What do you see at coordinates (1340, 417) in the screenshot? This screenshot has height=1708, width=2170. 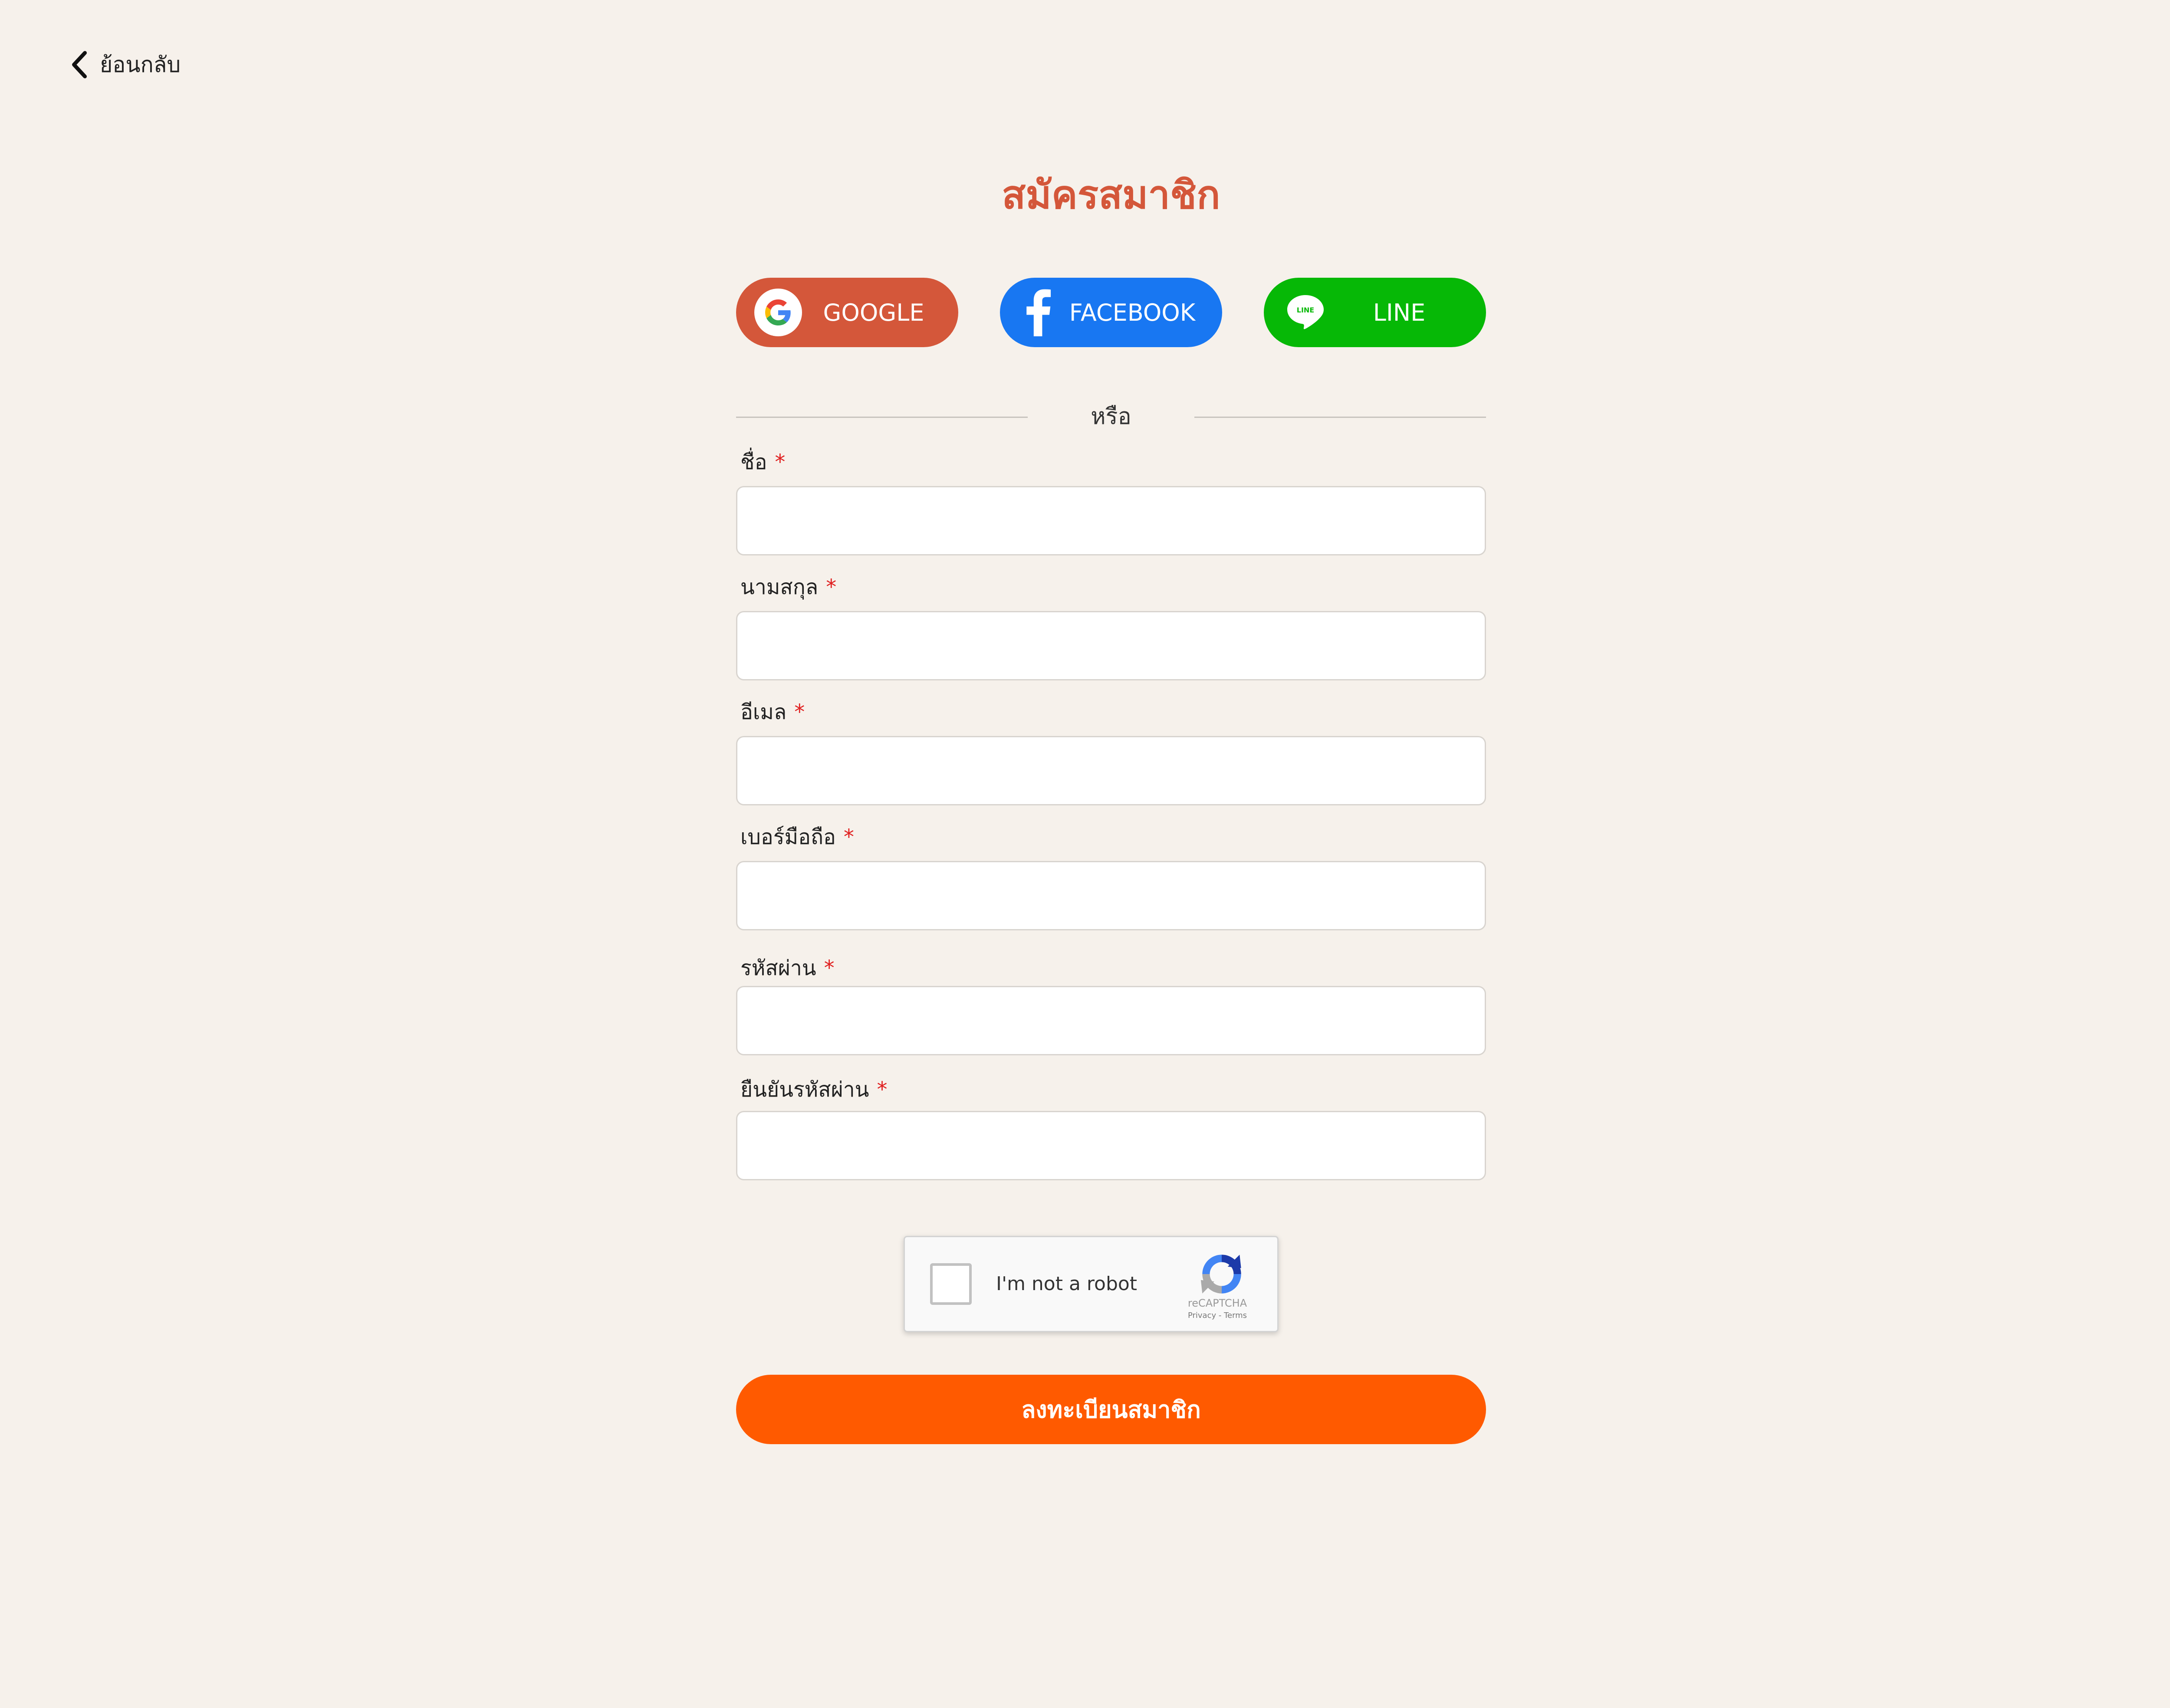 I see `divider-line-right` at bounding box center [1340, 417].